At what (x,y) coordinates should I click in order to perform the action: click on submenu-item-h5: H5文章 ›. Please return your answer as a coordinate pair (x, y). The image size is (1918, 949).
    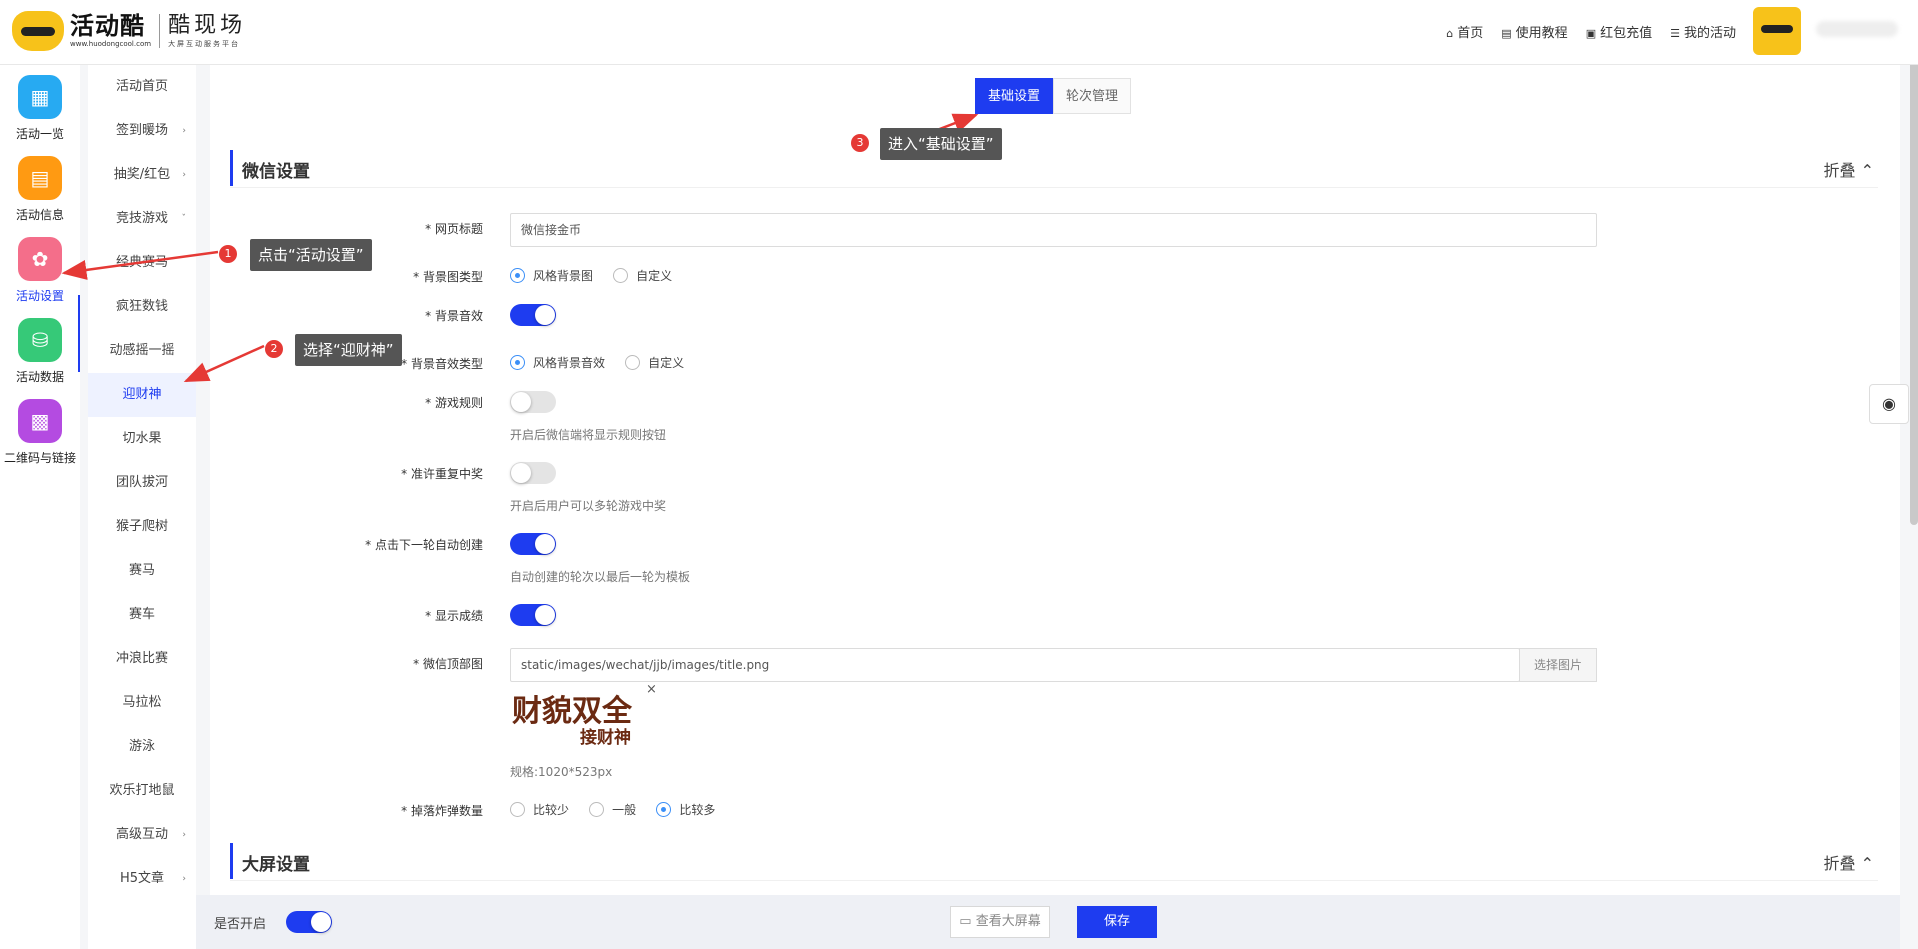
    Looking at the image, I should click on (142, 879).